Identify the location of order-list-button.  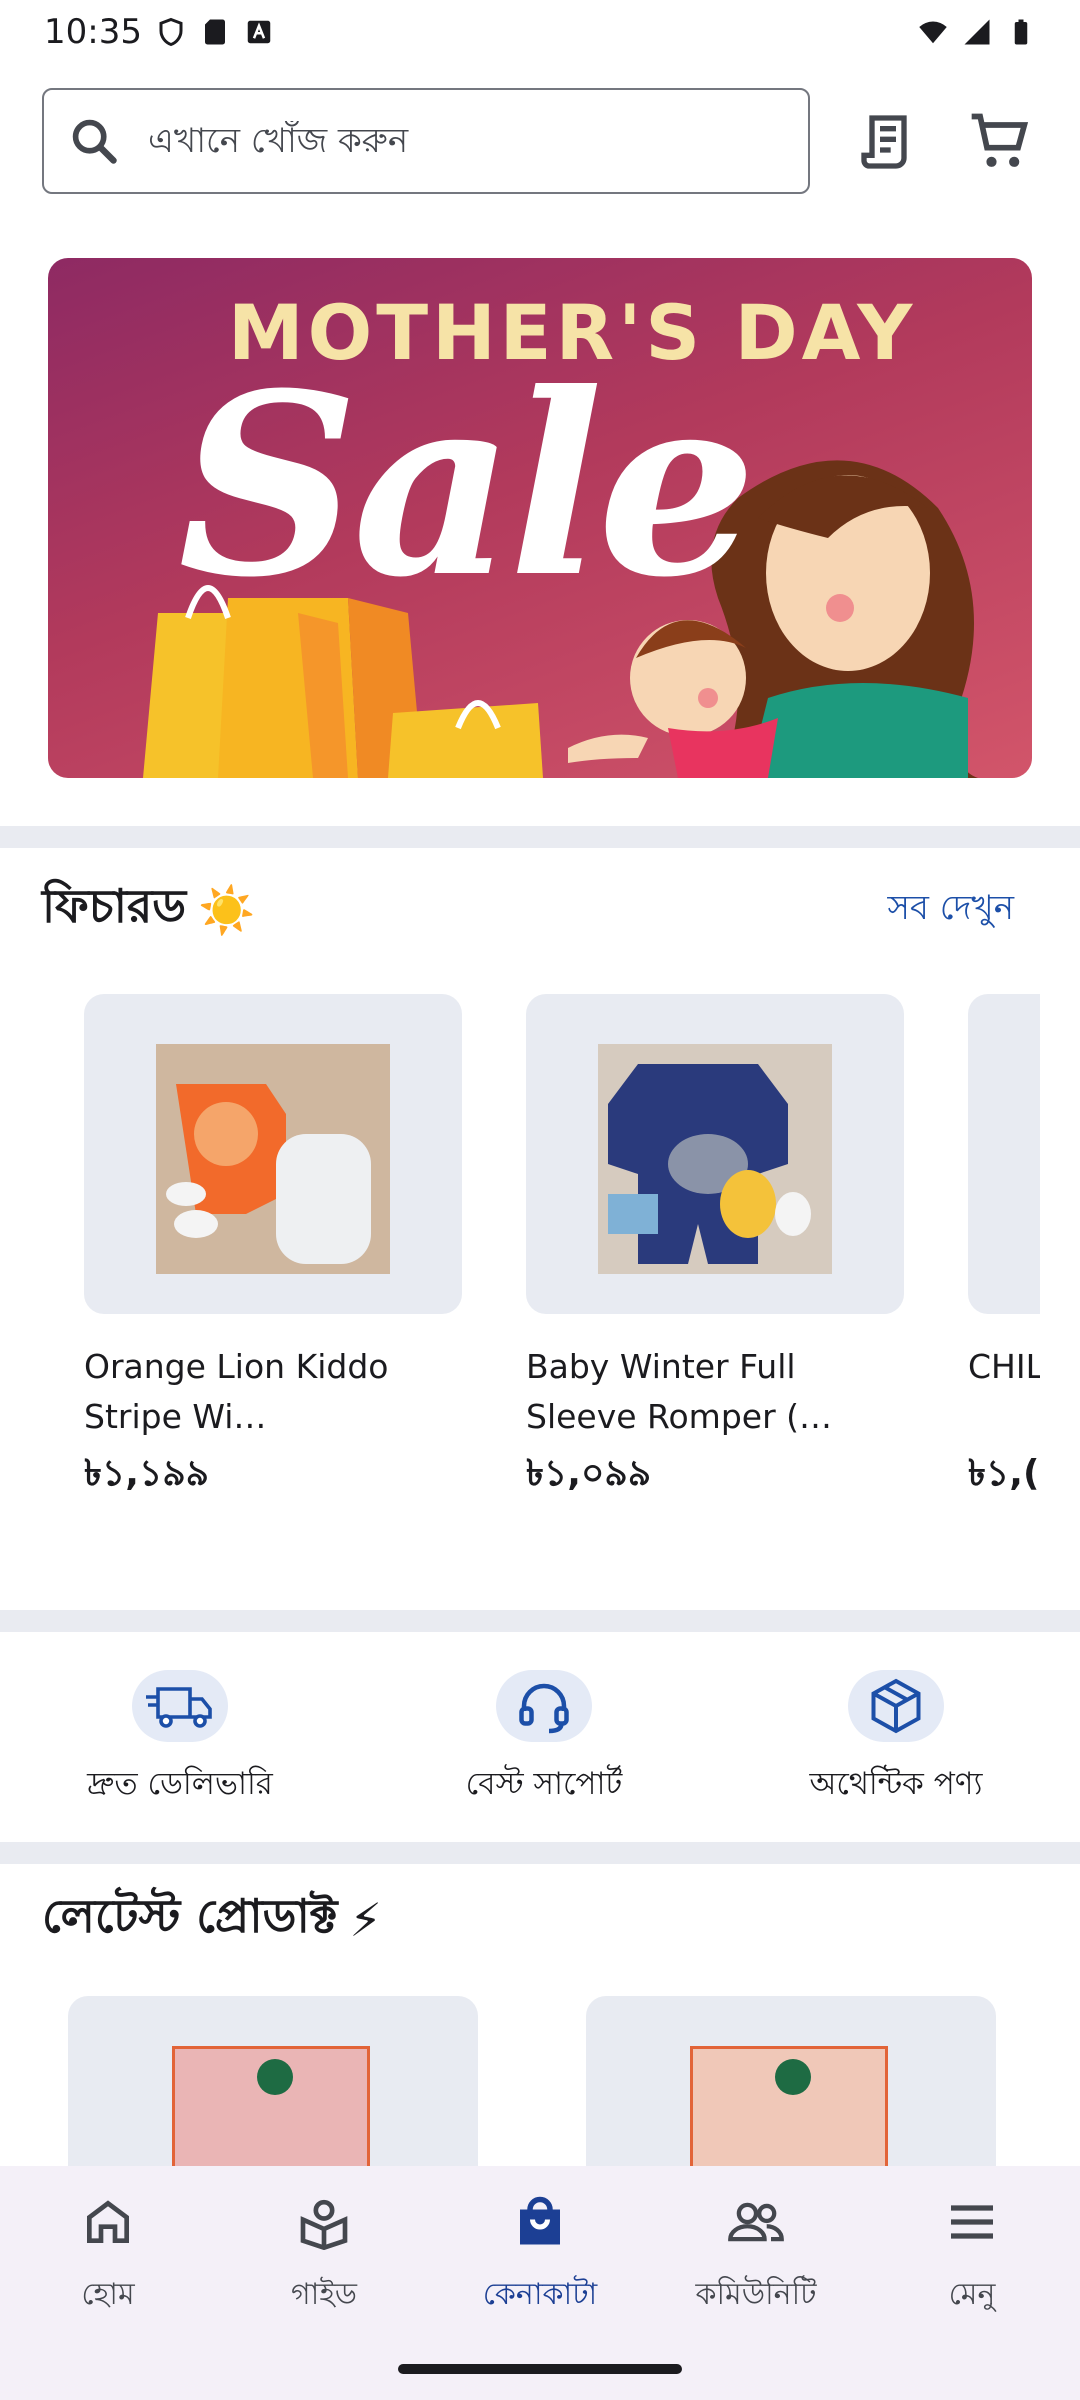
(888, 142).